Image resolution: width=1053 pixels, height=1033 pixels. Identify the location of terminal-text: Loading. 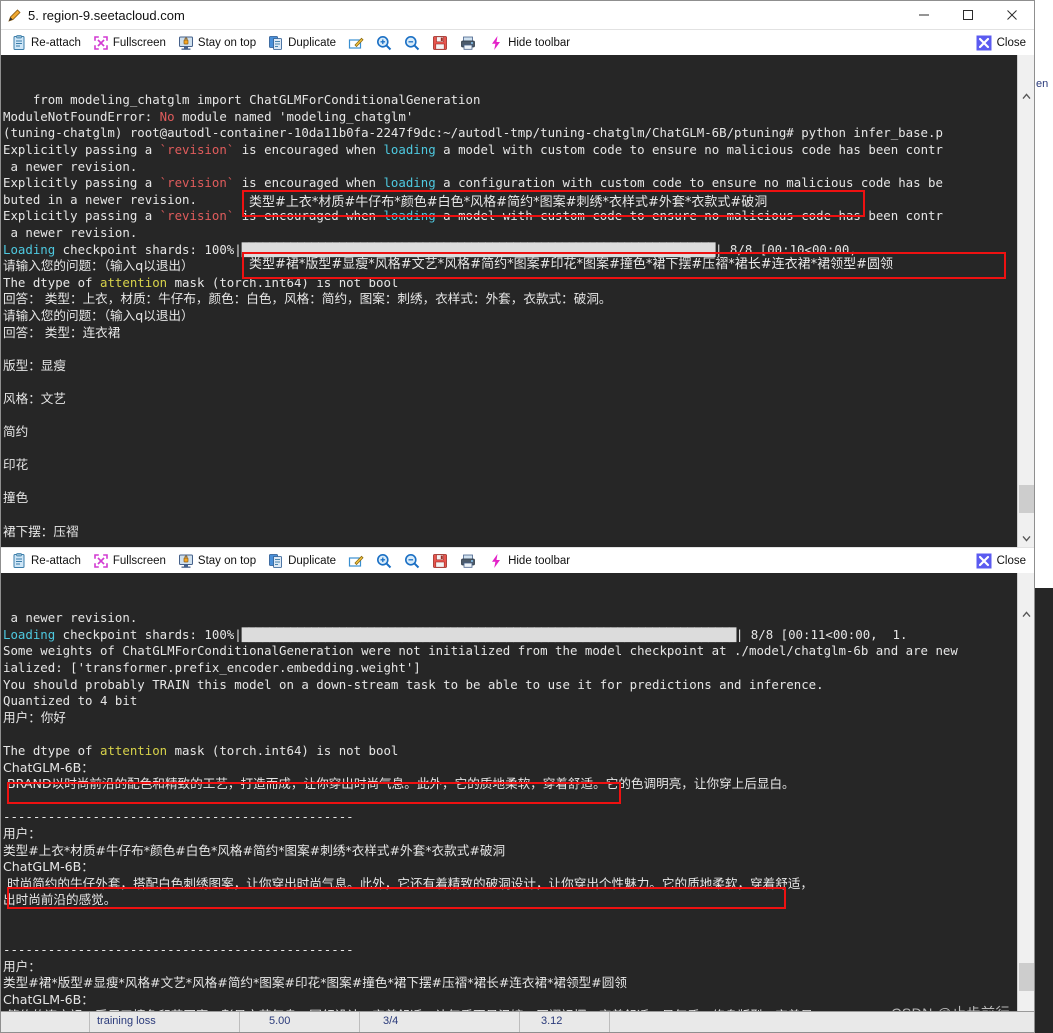
(29, 249).